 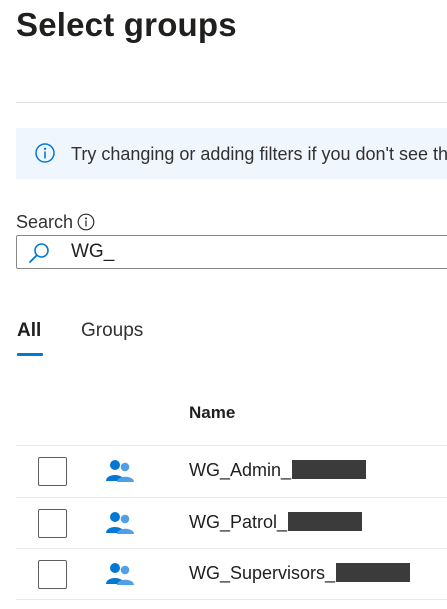 I want to click on row-name: WG_Admin_, so click(x=278, y=470).